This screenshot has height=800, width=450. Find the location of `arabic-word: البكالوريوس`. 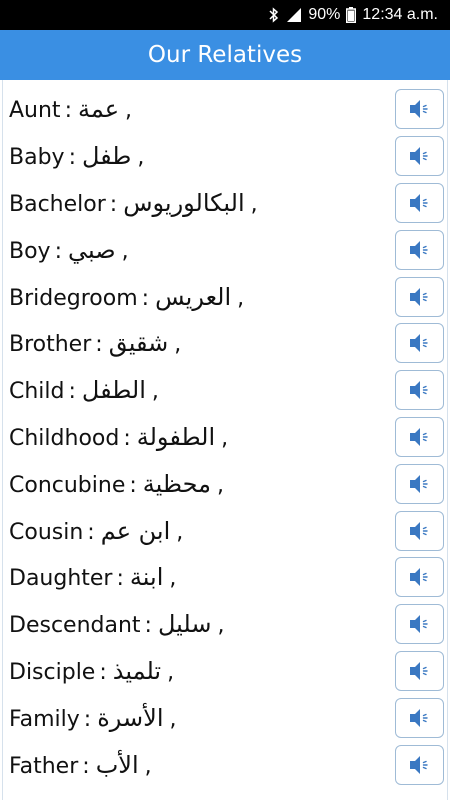

arabic-word: البكالوريوس is located at coordinates (184, 202).